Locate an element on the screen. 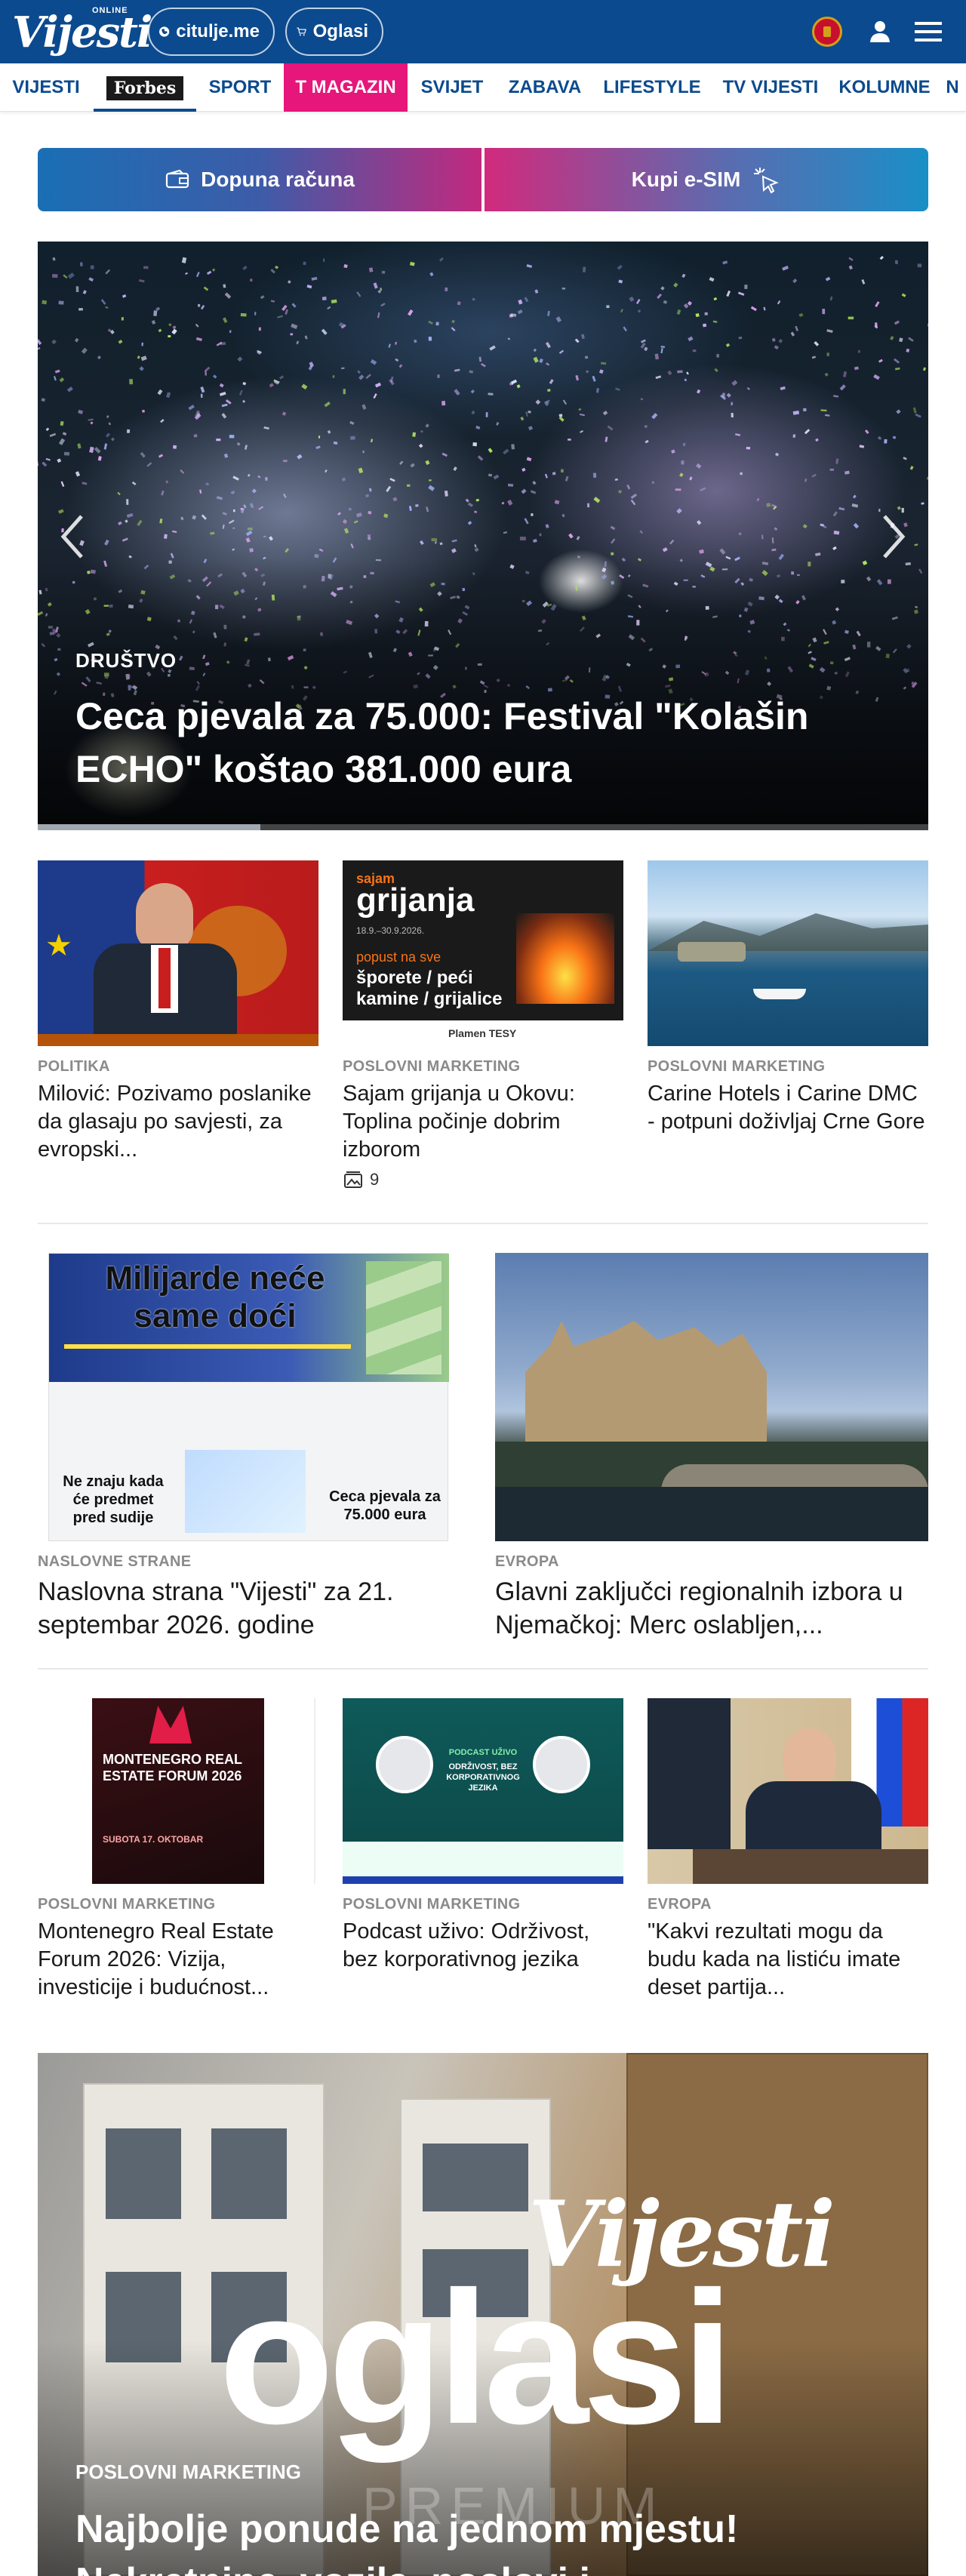  chevron-left-icon is located at coordinates (73, 536).